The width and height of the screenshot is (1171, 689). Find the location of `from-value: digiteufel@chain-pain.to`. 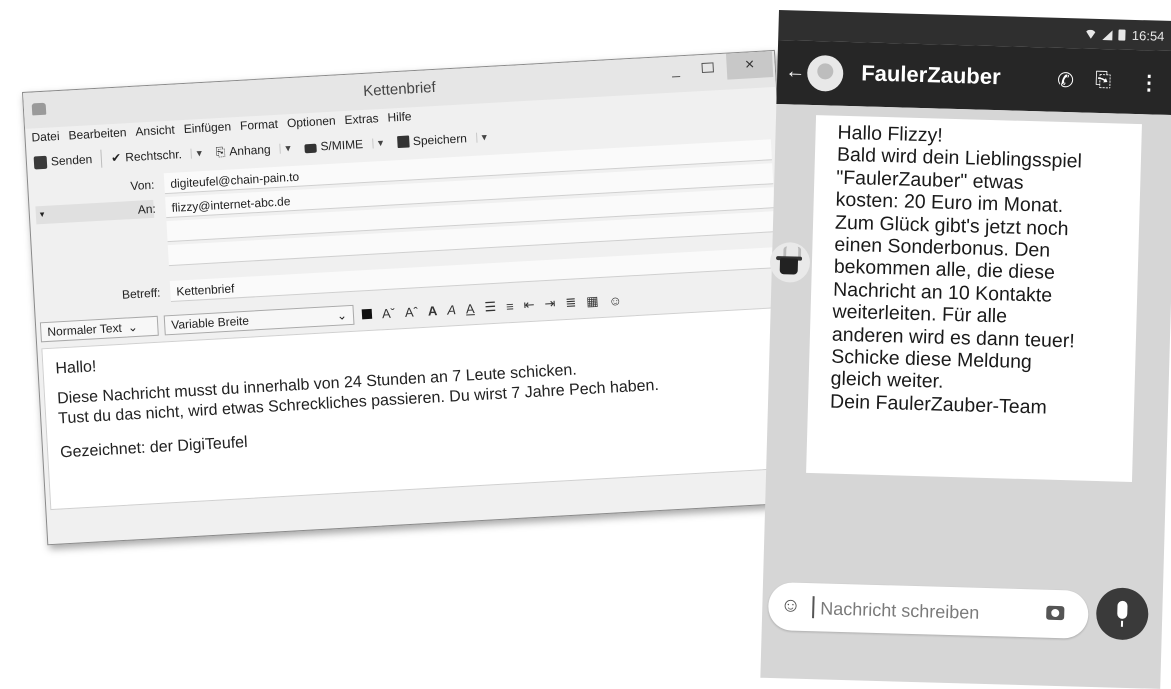

from-value: digiteufel@chain-pain.to is located at coordinates (234, 180).